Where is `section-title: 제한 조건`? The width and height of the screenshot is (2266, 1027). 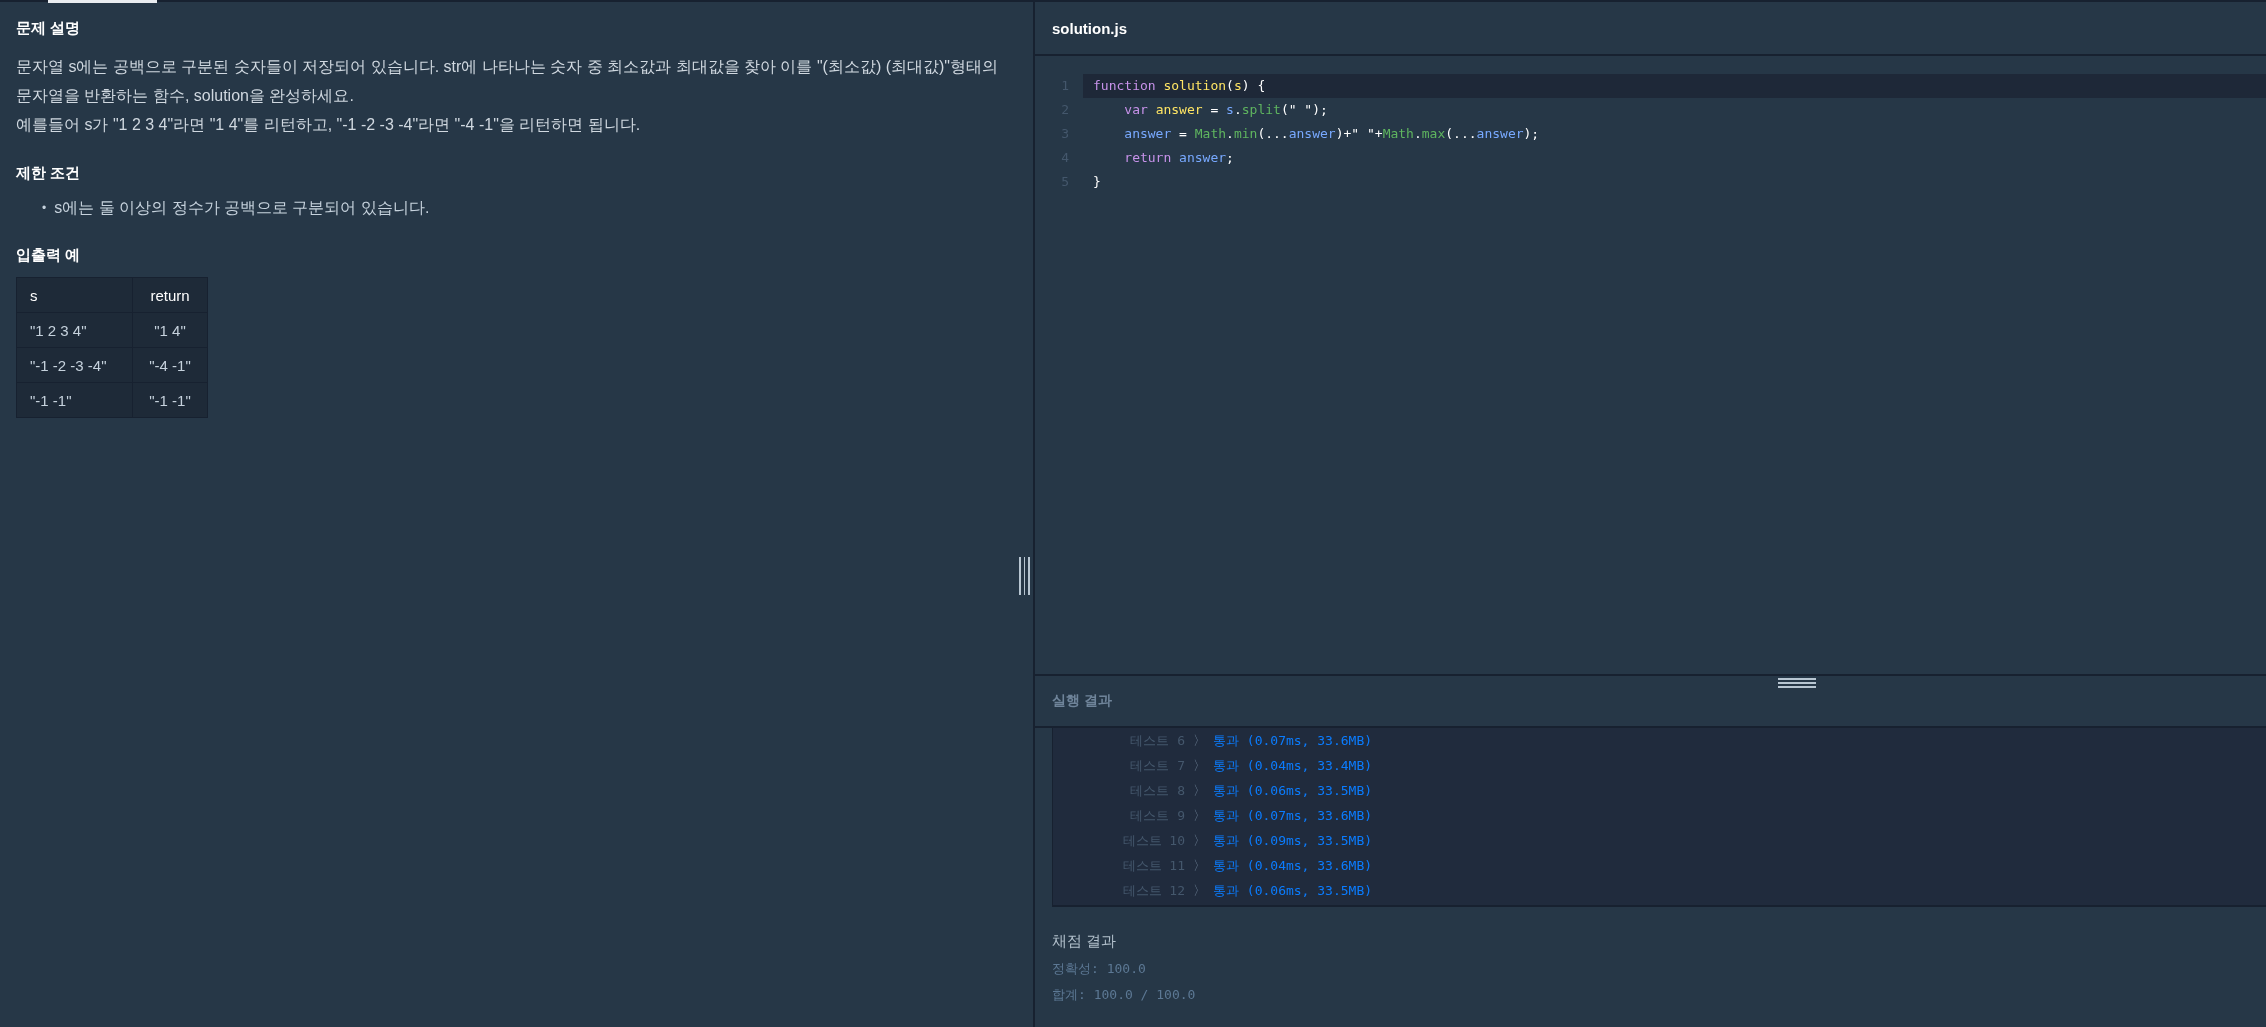 section-title: 제한 조건 is located at coordinates (49, 173).